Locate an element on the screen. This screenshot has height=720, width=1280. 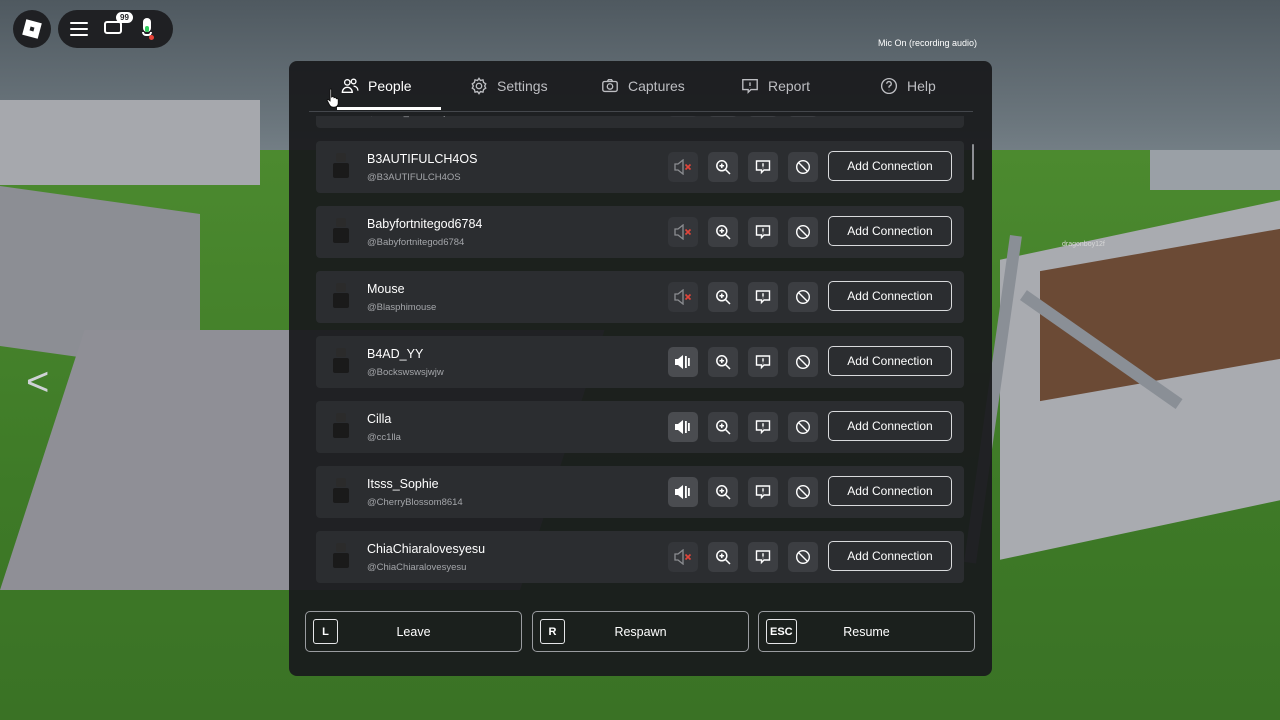
tab-report: Report is located at coordinates (775, 86).